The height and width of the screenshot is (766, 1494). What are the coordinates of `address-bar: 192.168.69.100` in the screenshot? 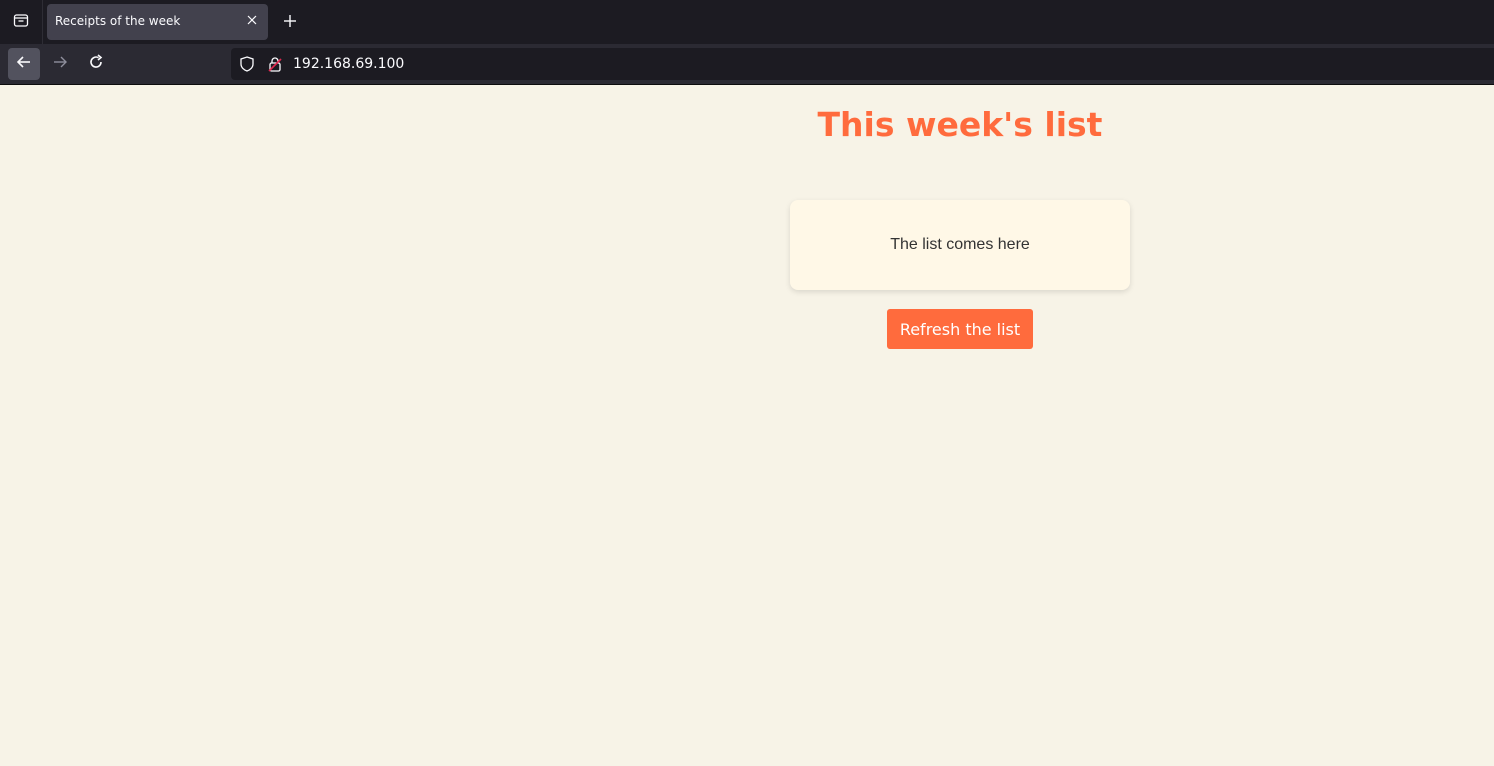 It's located at (862, 64).